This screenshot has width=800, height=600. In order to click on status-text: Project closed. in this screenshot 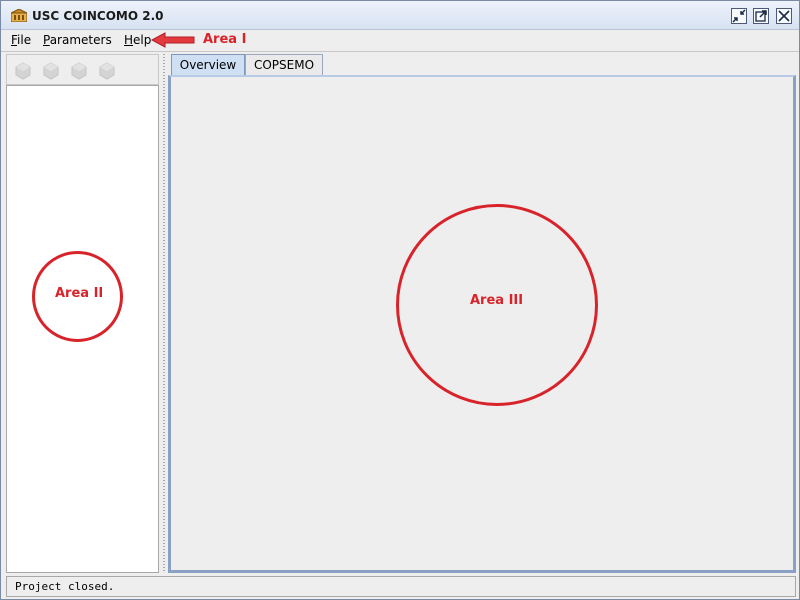, I will do `click(65, 586)`.